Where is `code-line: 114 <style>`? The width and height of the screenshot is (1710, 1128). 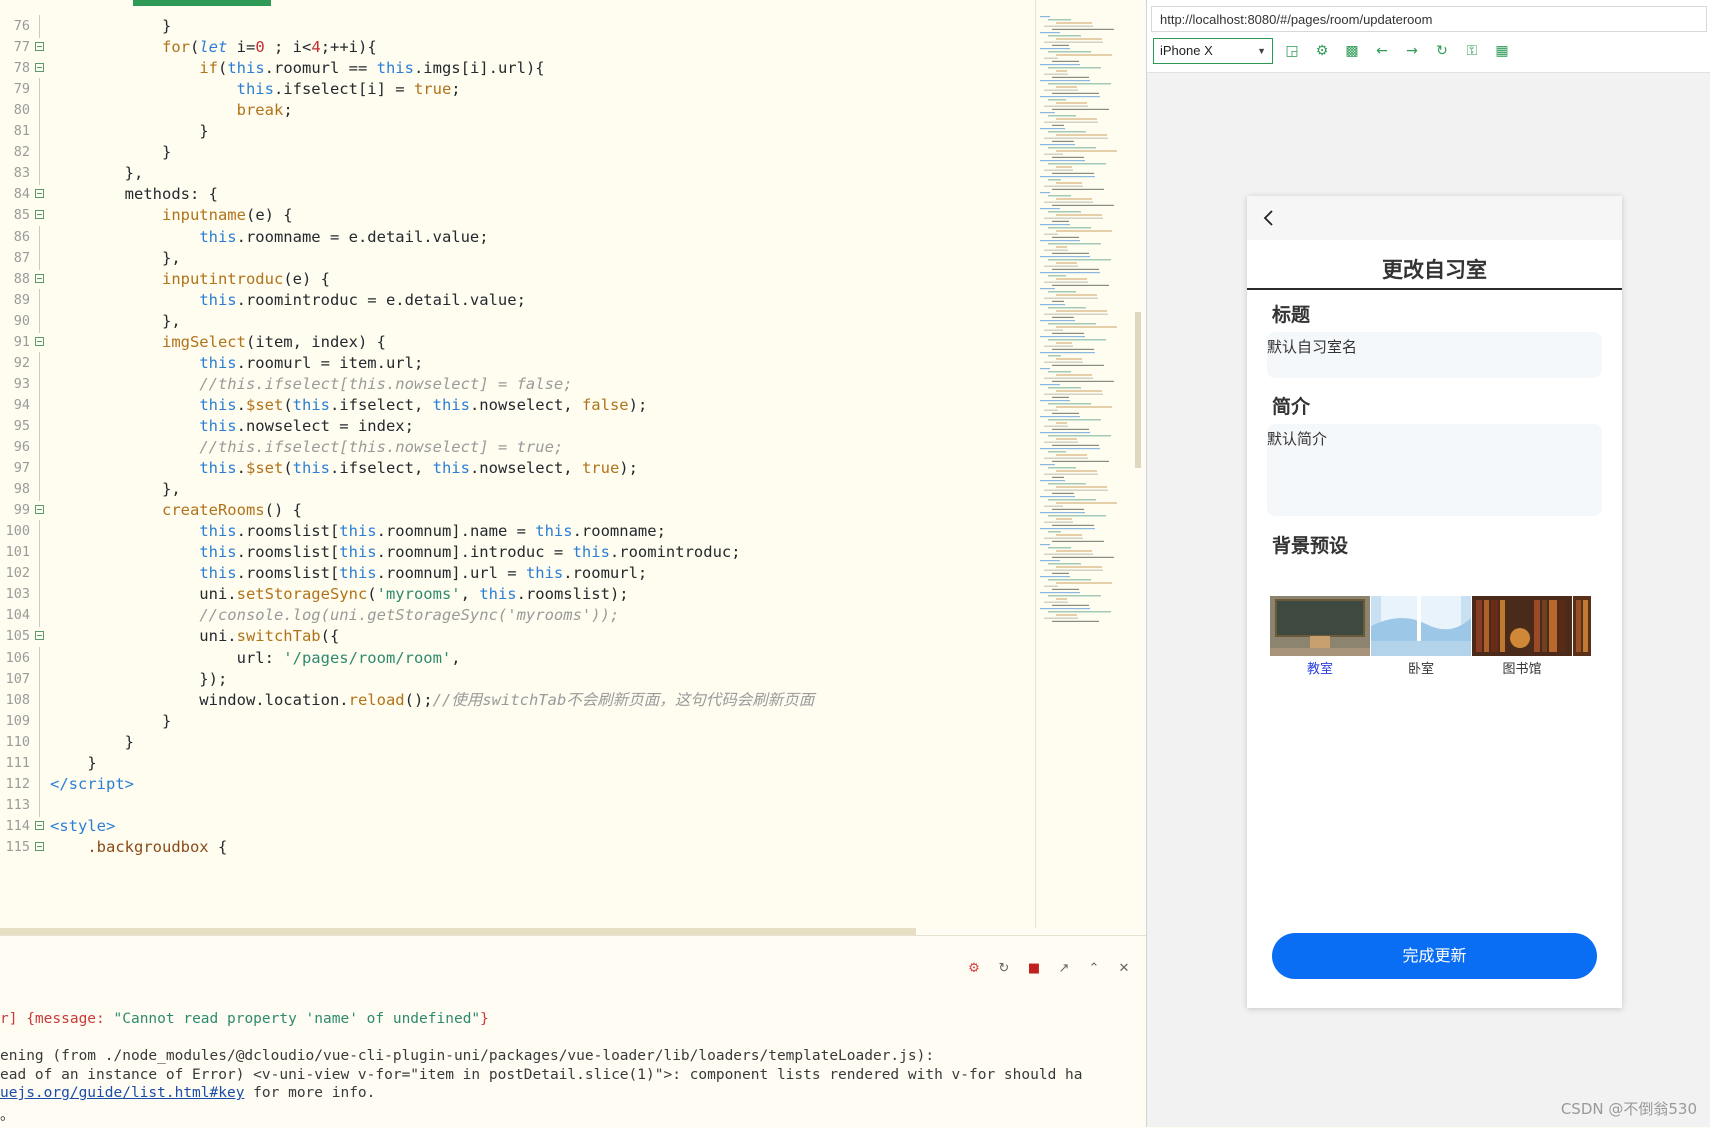 code-line: 114 <style> is located at coordinates (517, 826).